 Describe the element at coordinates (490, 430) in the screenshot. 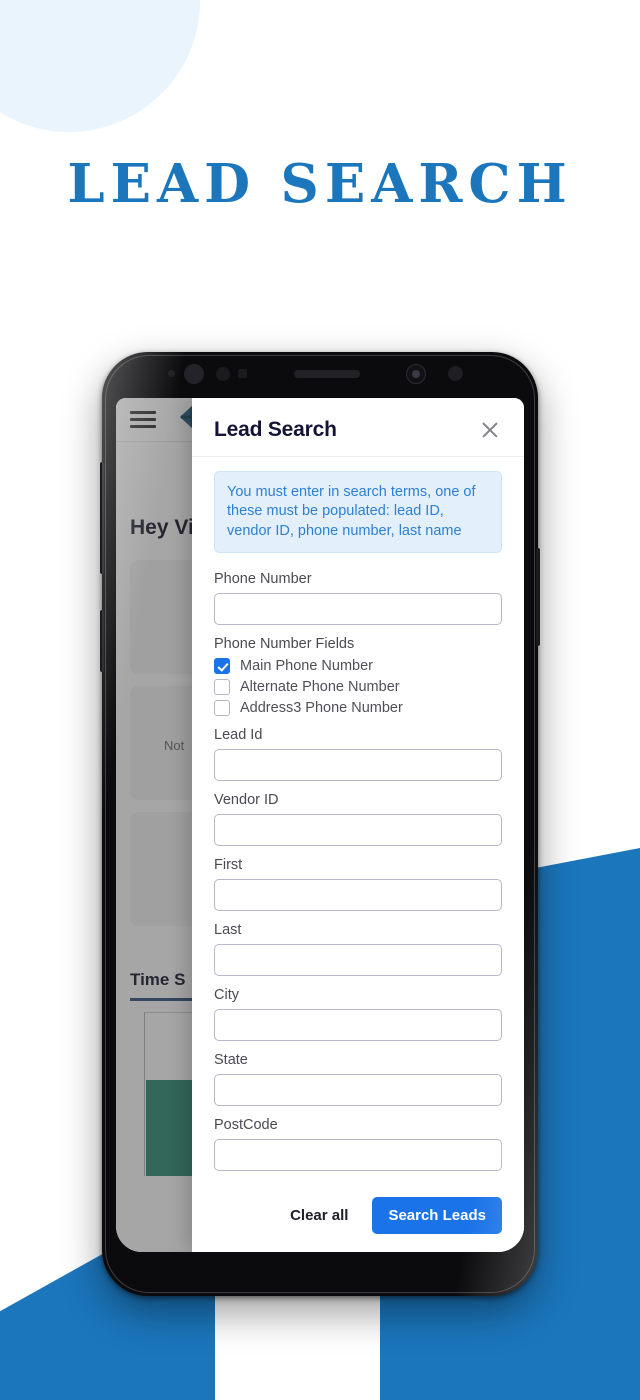

I see `close-icon` at that location.